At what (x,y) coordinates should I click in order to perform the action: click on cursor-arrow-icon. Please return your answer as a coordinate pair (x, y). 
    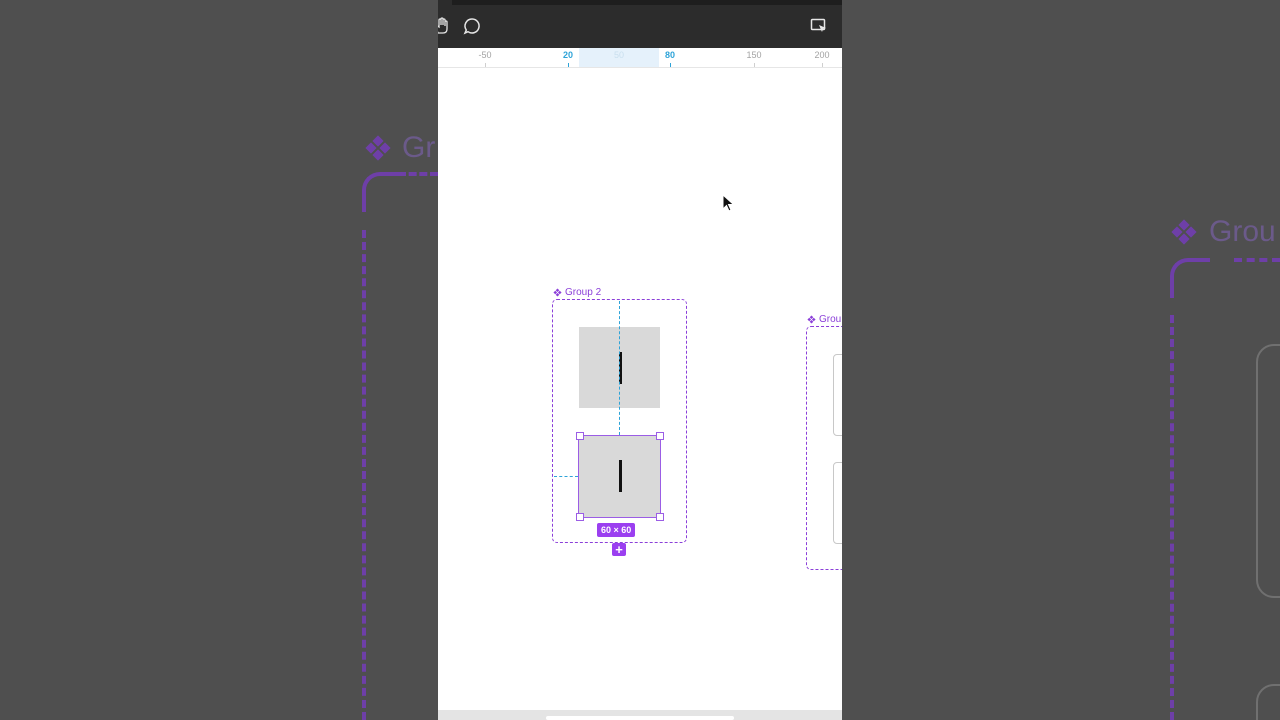
    Looking at the image, I should click on (728, 203).